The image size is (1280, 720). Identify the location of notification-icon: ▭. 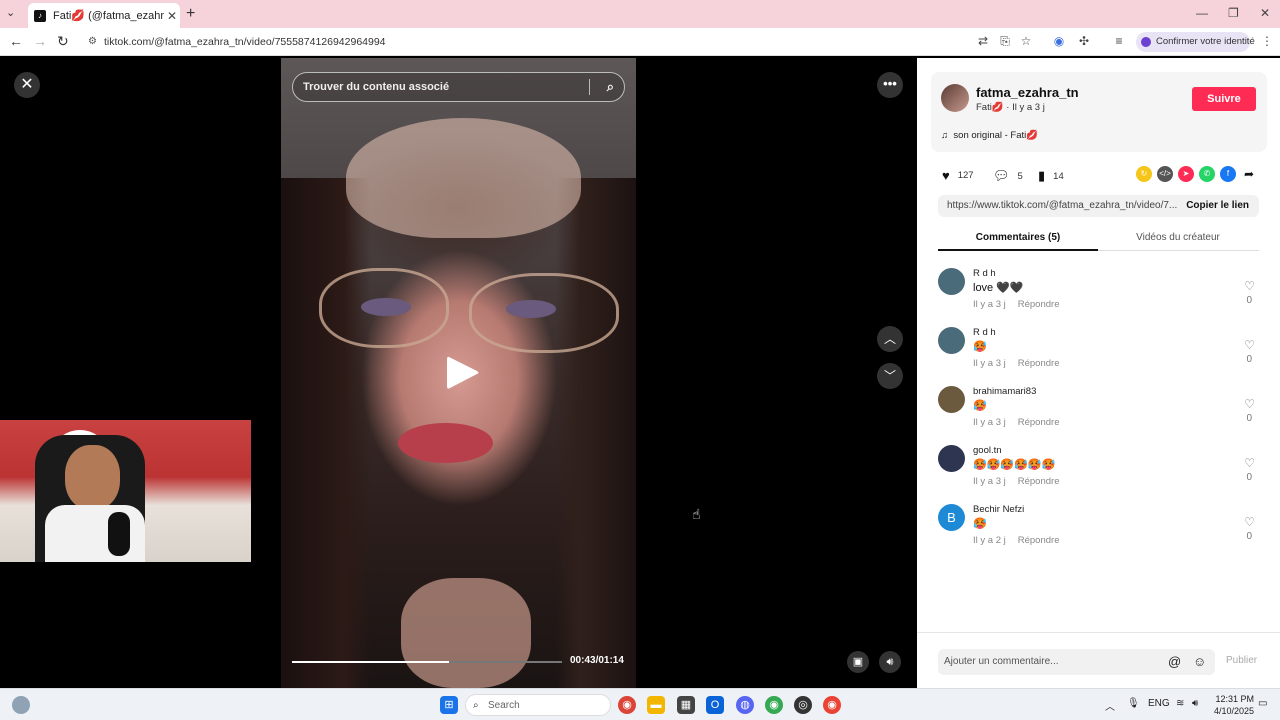
(1262, 703).